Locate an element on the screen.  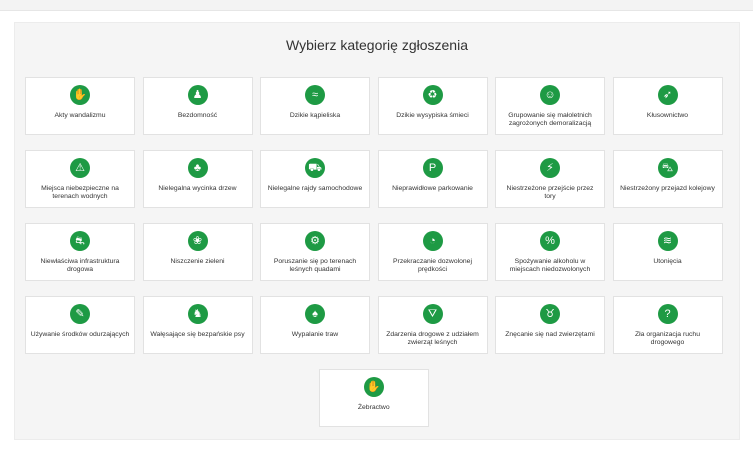
category-label: Wałęsające się bezpańskie psy is located at coordinates (197, 334).